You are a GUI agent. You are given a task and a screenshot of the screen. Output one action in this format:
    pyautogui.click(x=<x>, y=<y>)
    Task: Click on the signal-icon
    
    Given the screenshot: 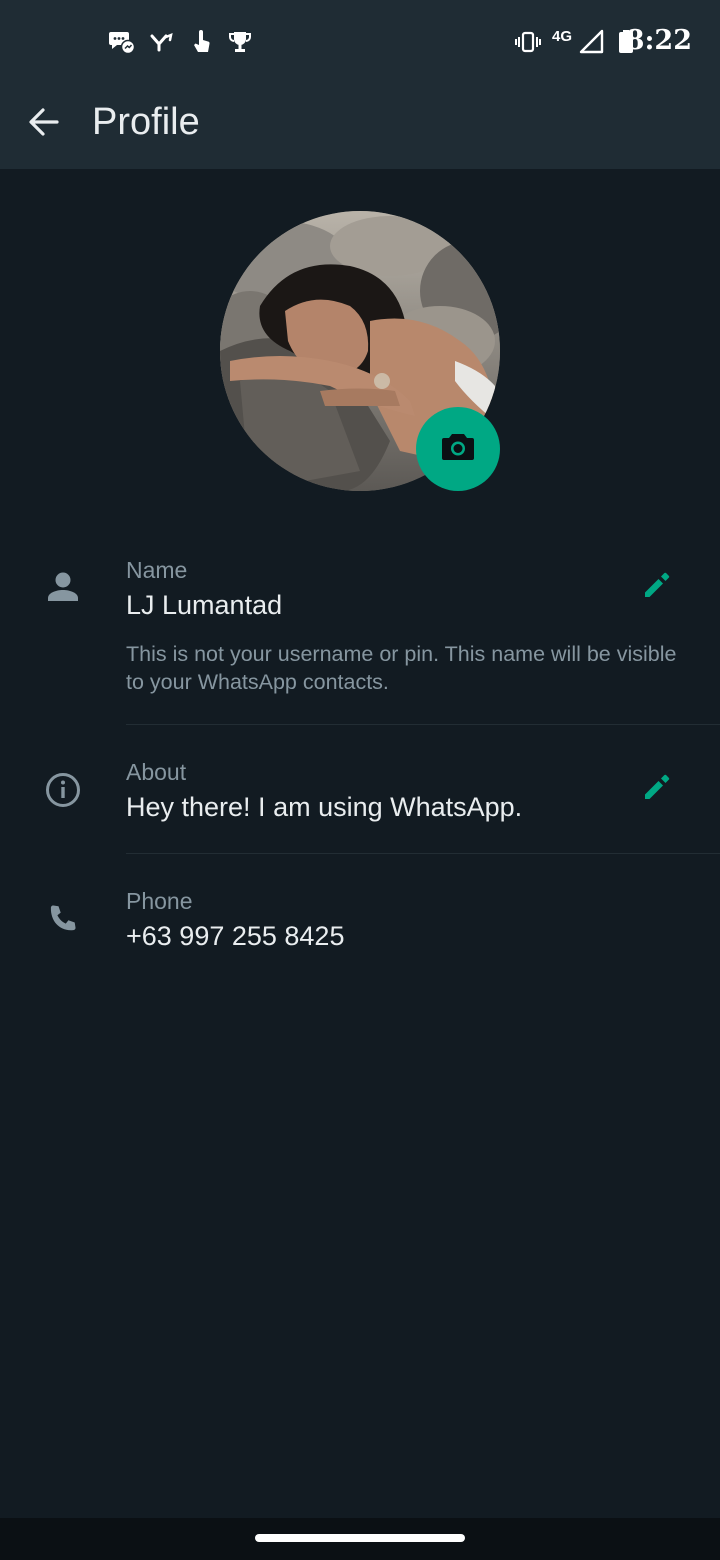 What is the action you would take?
    pyautogui.click(x=592, y=42)
    